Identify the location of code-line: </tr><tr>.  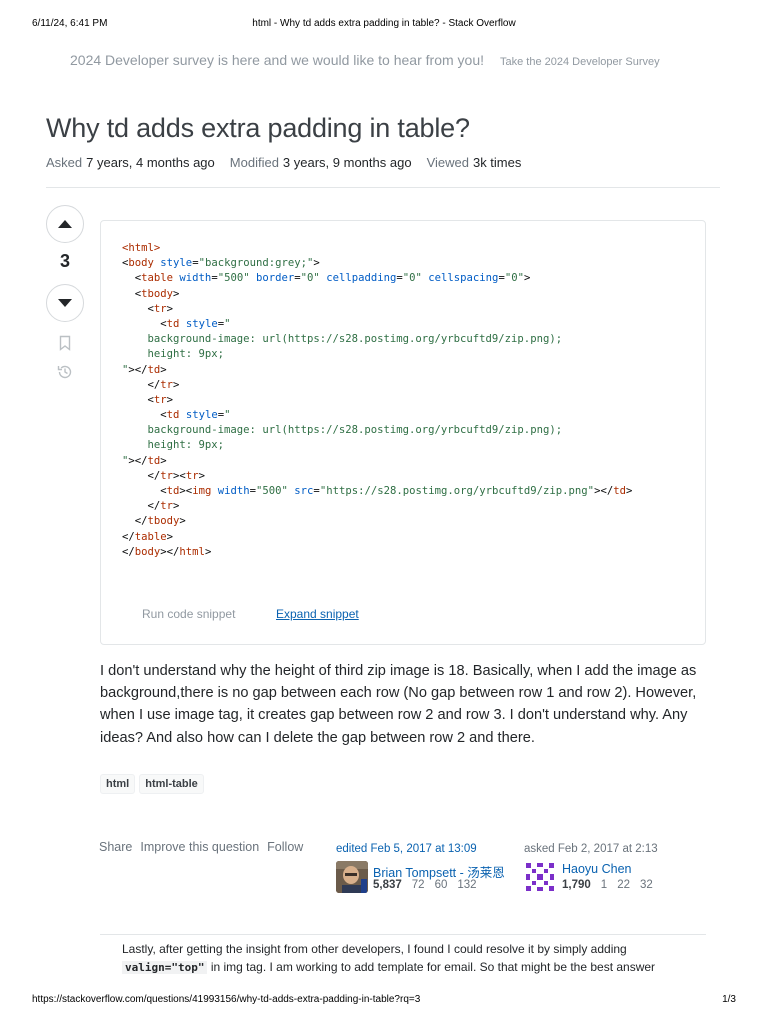
(163, 475).